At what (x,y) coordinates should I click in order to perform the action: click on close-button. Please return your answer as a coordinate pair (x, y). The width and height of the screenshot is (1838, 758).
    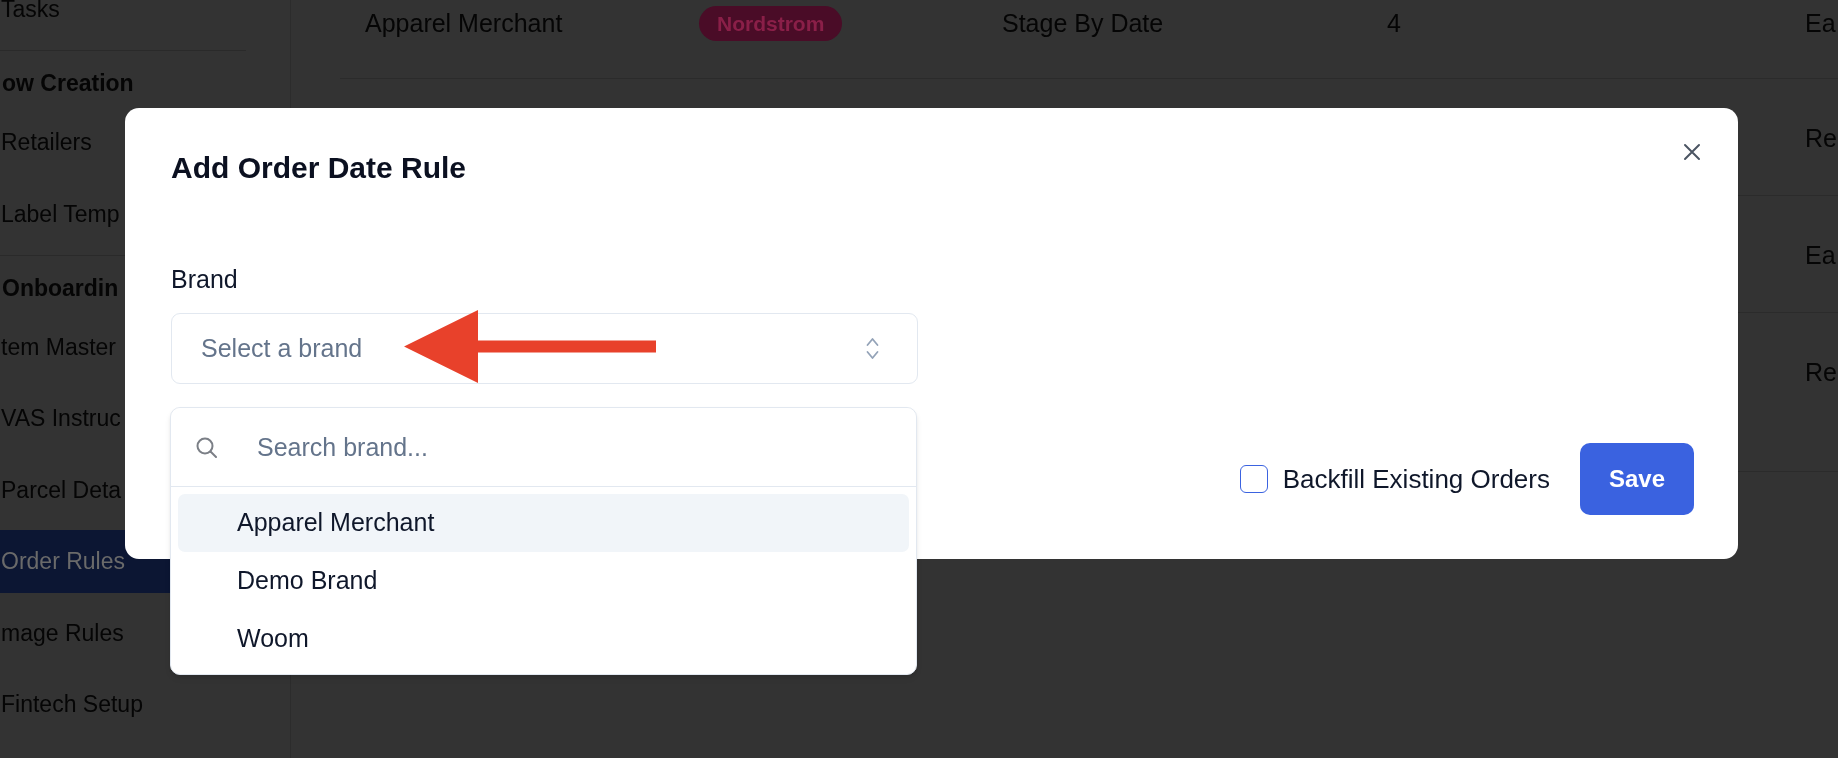
    Looking at the image, I should click on (1692, 152).